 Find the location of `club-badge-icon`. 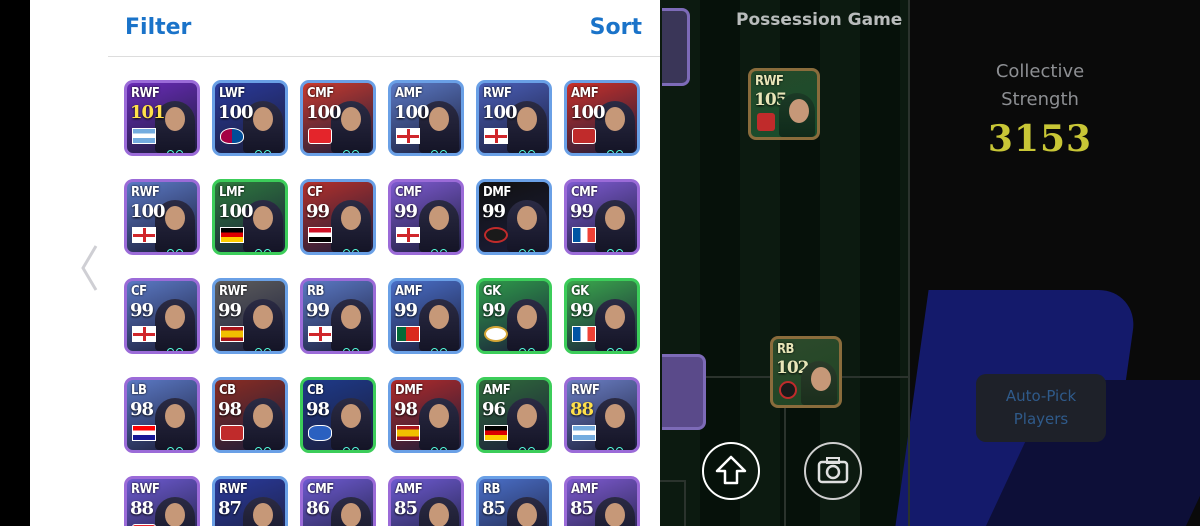

club-badge-icon is located at coordinates (766, 122).